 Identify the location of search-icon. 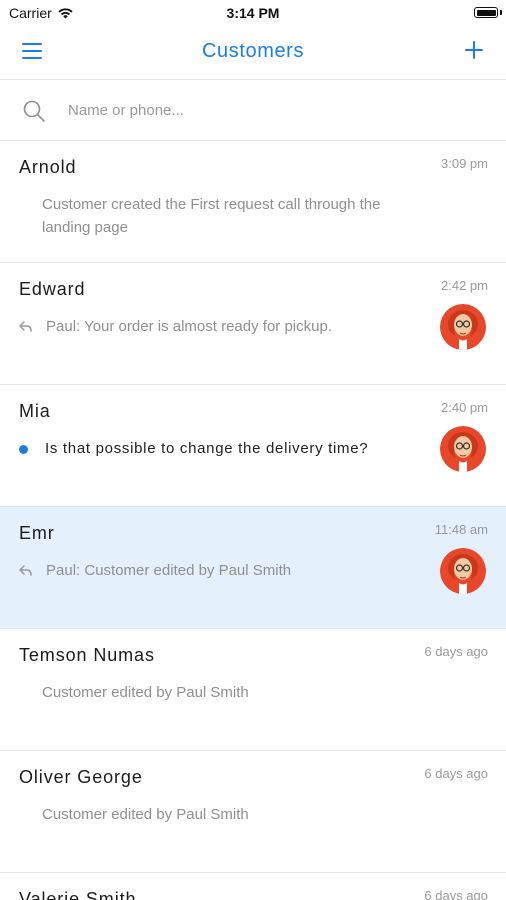
(34, 111).